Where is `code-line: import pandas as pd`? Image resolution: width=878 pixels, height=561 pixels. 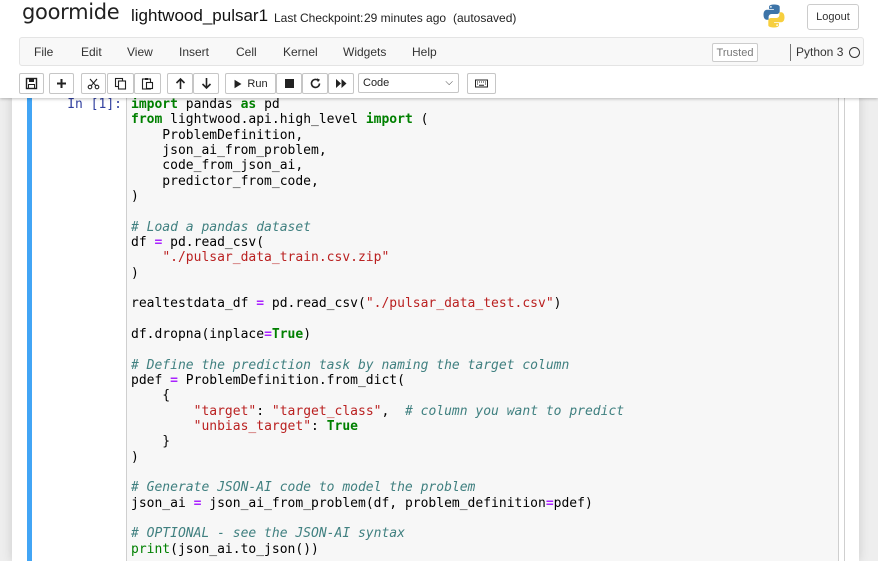 code-line: import pandas as pd is located at coordinates (377, 104).